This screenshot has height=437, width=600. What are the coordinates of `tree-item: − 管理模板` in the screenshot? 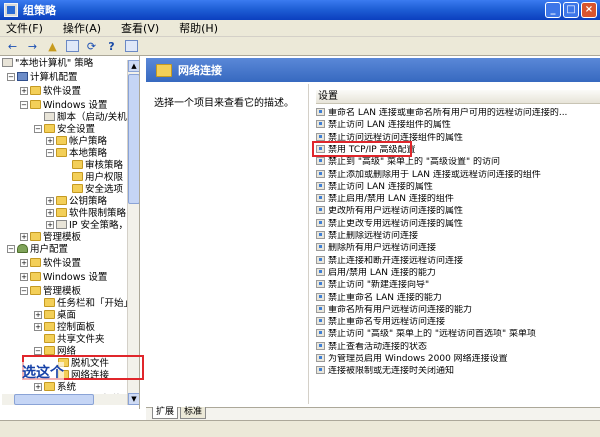 It's located at (50, 292).